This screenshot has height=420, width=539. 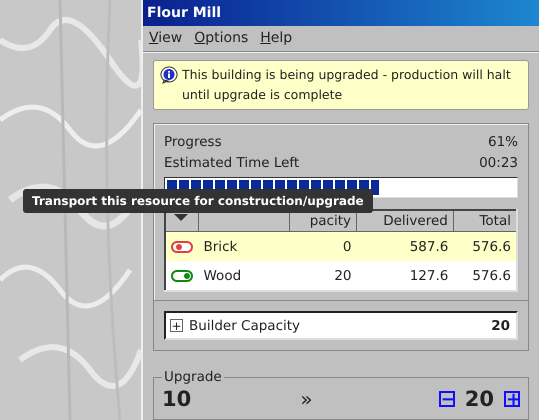 I want to click on current-level: 10, so click(x=177, y=399).